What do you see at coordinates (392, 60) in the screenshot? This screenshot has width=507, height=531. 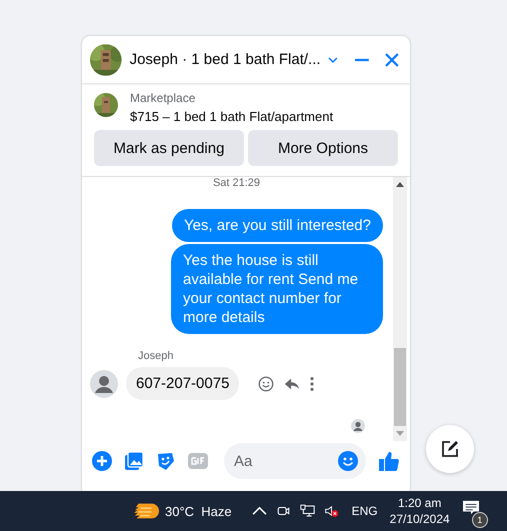 I see `close-icon` at bounding box center [392, 60].